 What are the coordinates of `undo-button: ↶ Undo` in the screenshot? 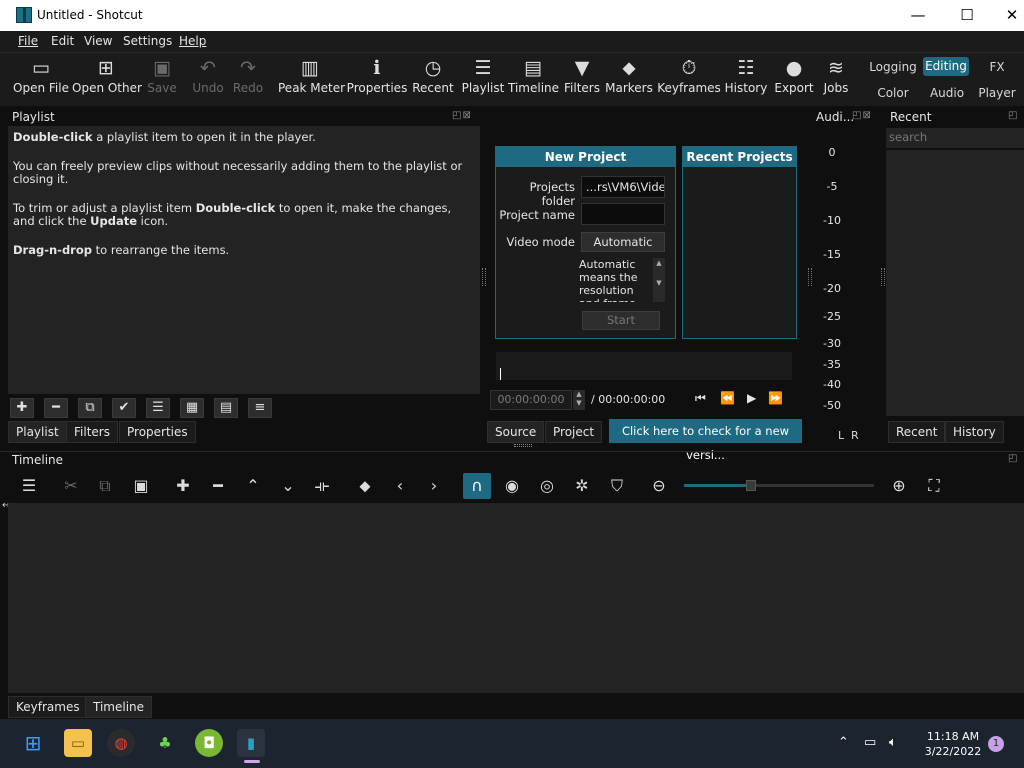 It's located at (208, 79).